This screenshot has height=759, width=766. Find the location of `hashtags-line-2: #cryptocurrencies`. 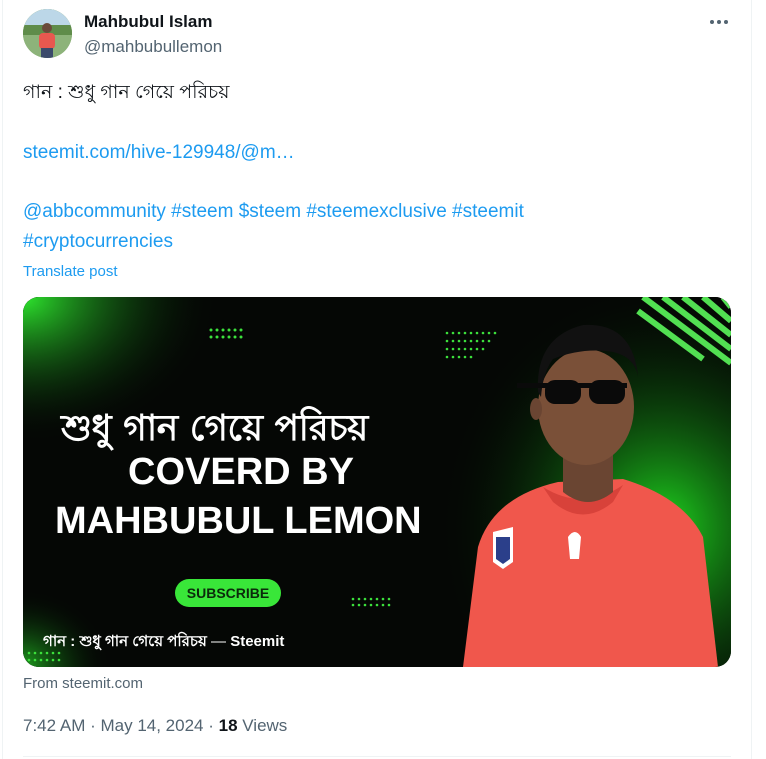

hashtags-line-2: #cryptocurrencies is located at coordinates (98, 242).